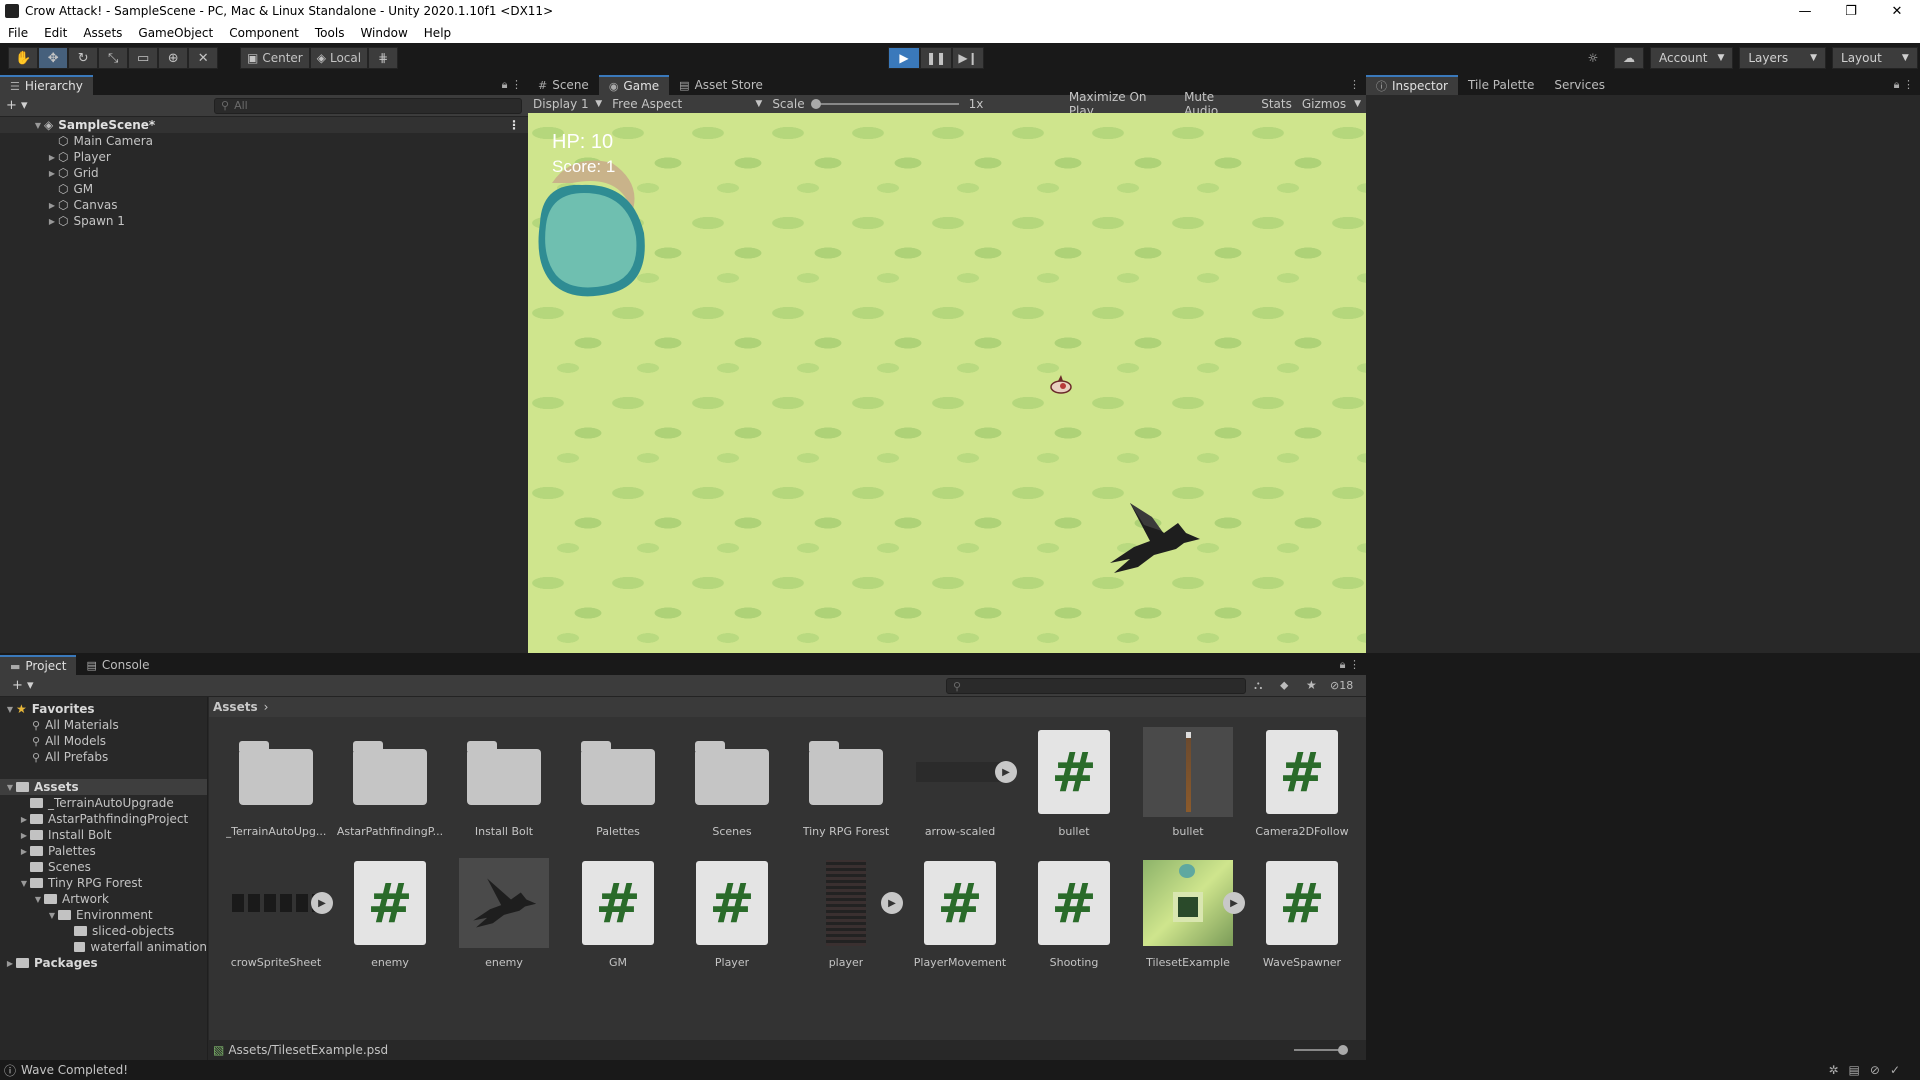 The width and height of the screenshot is (1920, 1080). I want to click on thumbnail-size-handle, so click(1343, 1050).